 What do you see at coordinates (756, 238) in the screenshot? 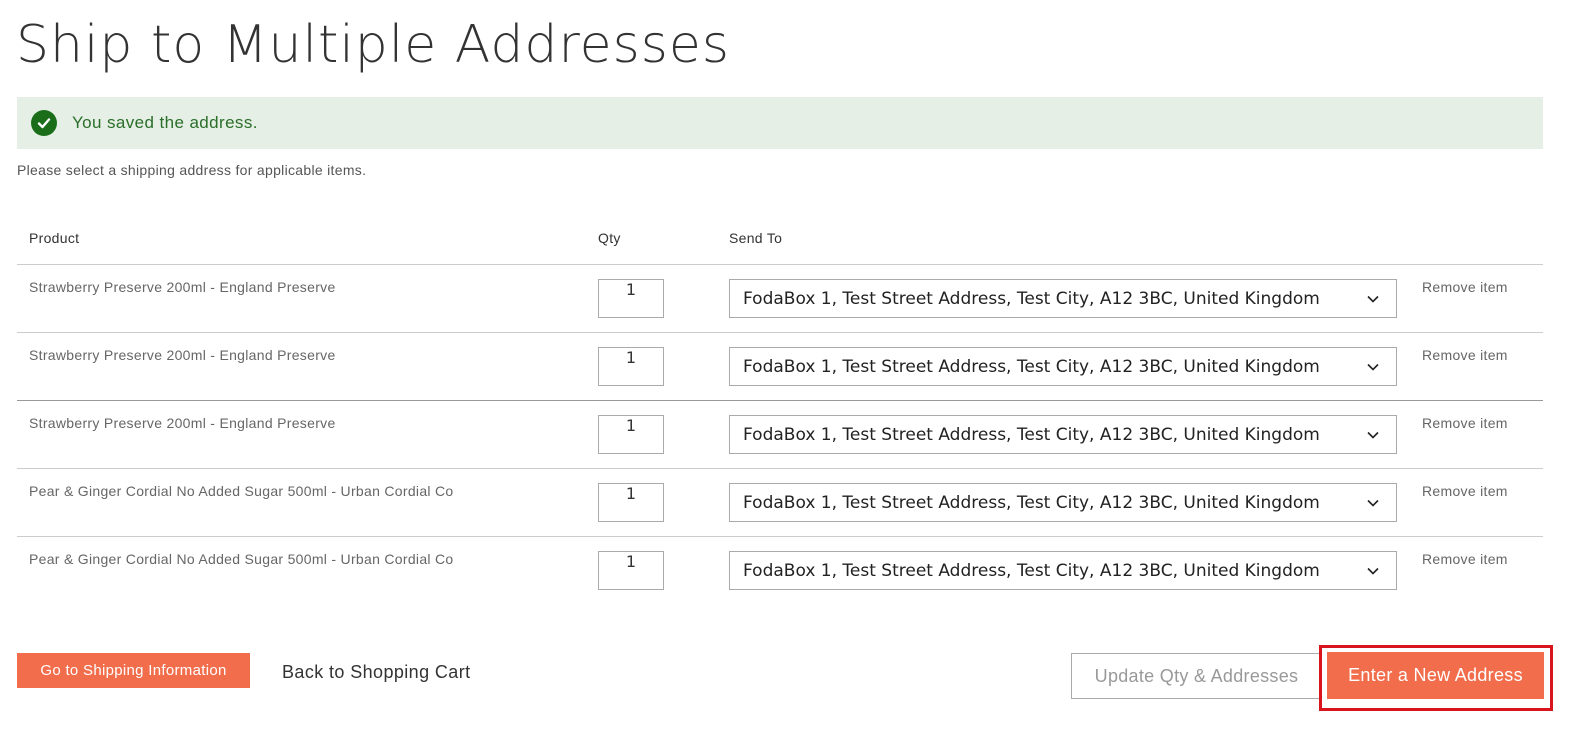
I see `header-send-to: Send To` at bounding box center [756, 238].